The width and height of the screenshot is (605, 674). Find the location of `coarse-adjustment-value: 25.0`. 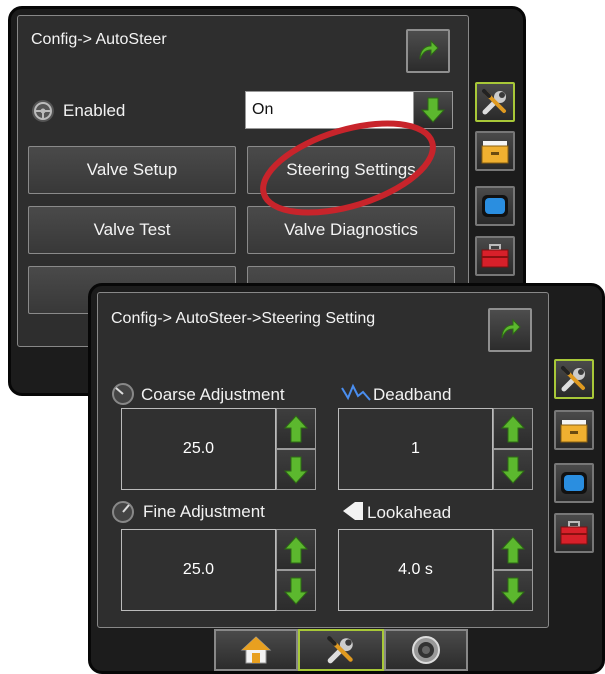

coarse-adjustment-value: 25.0 is located at coordinates (198, 449).